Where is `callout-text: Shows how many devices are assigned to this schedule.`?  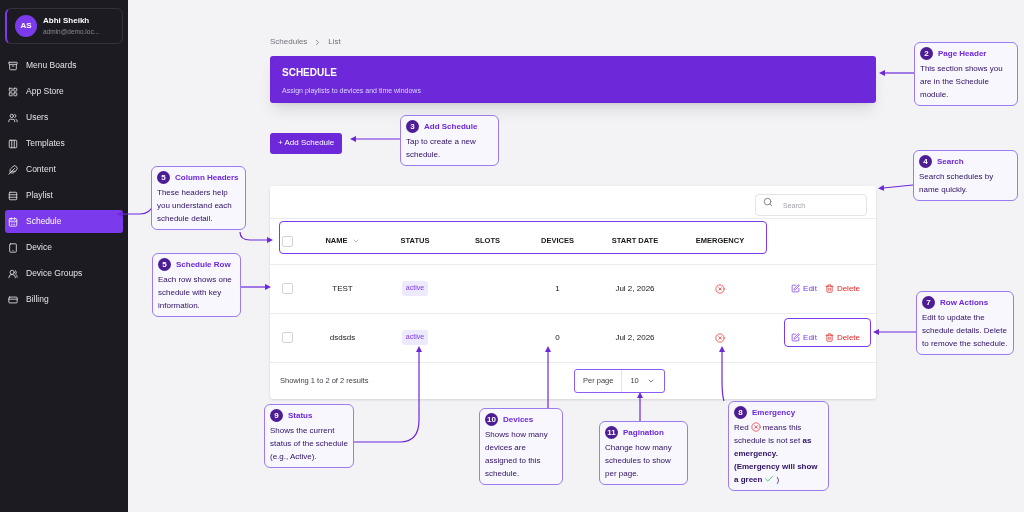 callout-text: Shows how many devices are assigned to this schedule. is located at coordinates (517, 454).